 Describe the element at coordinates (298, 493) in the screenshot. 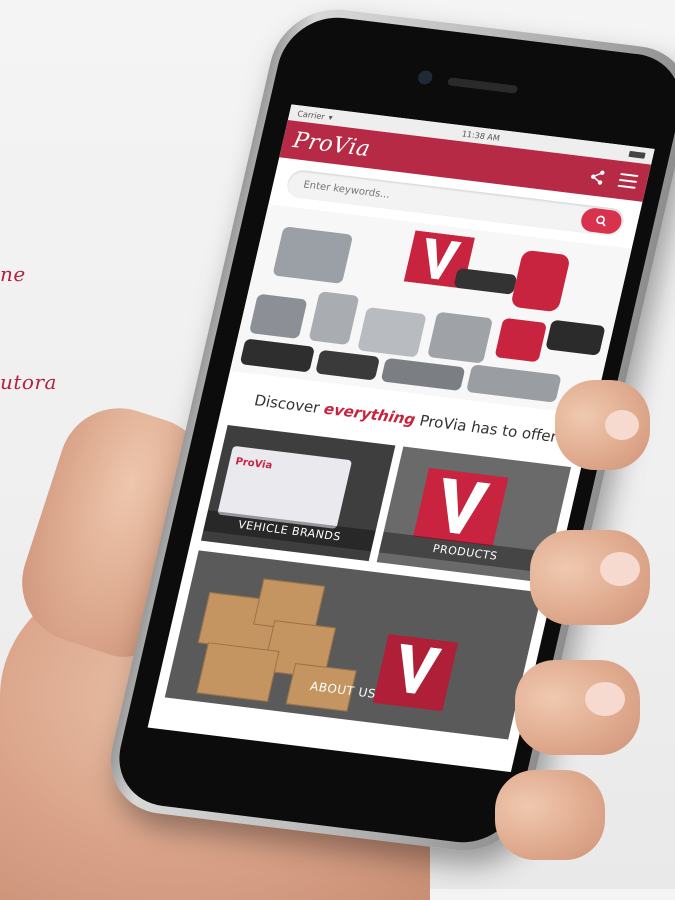

I see `tile-vehicle-brands: ProVia VEHICLE BRANDS` at that location.